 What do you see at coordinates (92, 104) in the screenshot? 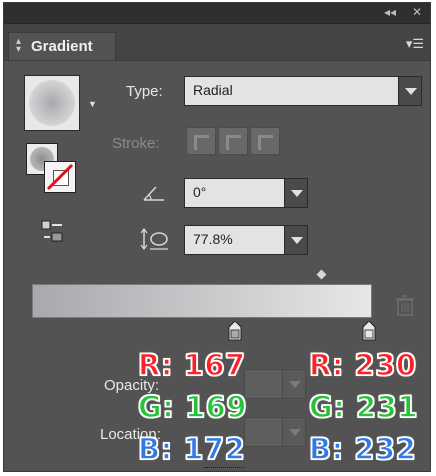
I see `chevron-down-icon: ▼` at bounding box center [92, 104].